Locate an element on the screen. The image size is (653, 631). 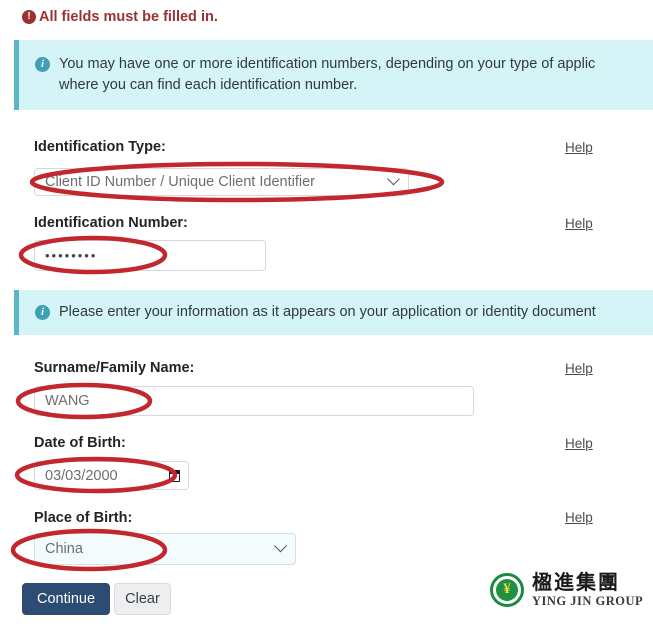
logo-emblem-icon: ¥ is located at coordinates (507, 589).